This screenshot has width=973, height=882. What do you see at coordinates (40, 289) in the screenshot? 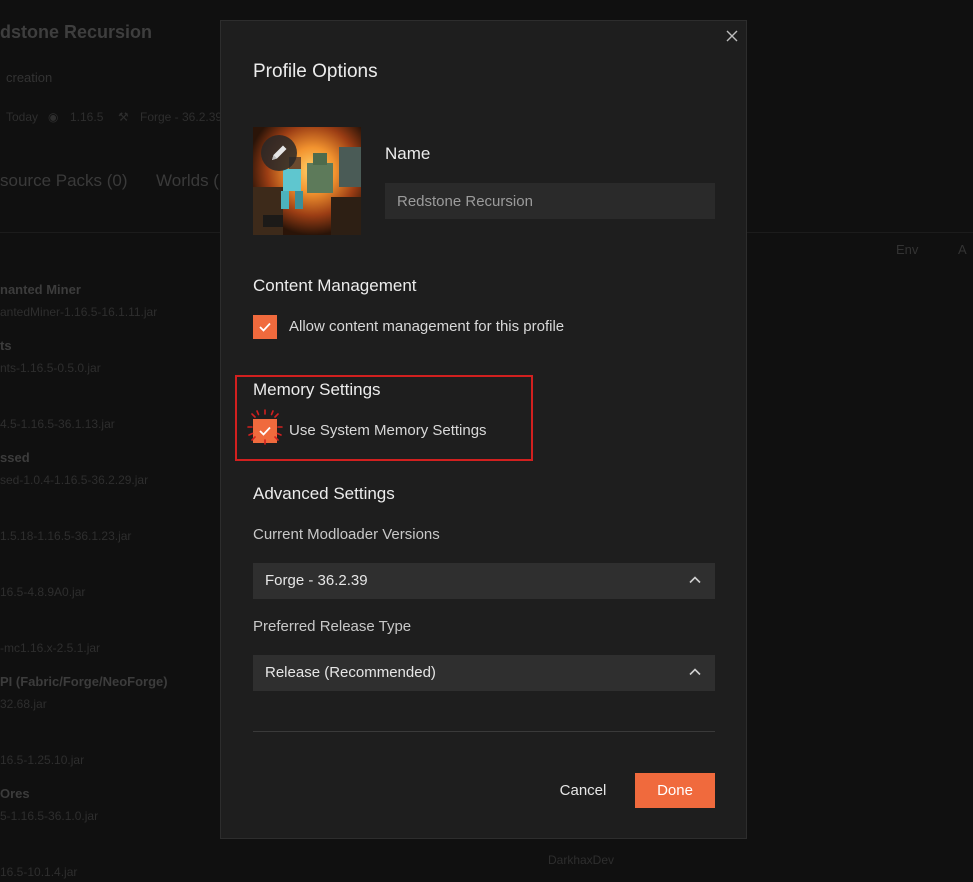
I see `bg-mod-name: nanted Miner` at bounding box center [40, 289].